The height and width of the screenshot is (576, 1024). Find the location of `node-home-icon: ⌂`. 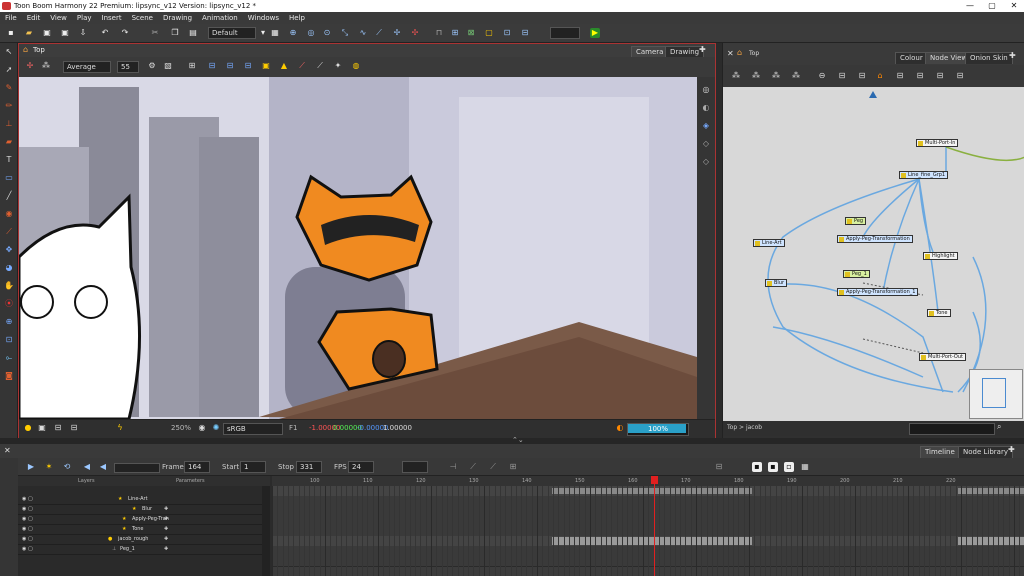

node-home-icon: ⌂ is located at coordinates (739, 52).